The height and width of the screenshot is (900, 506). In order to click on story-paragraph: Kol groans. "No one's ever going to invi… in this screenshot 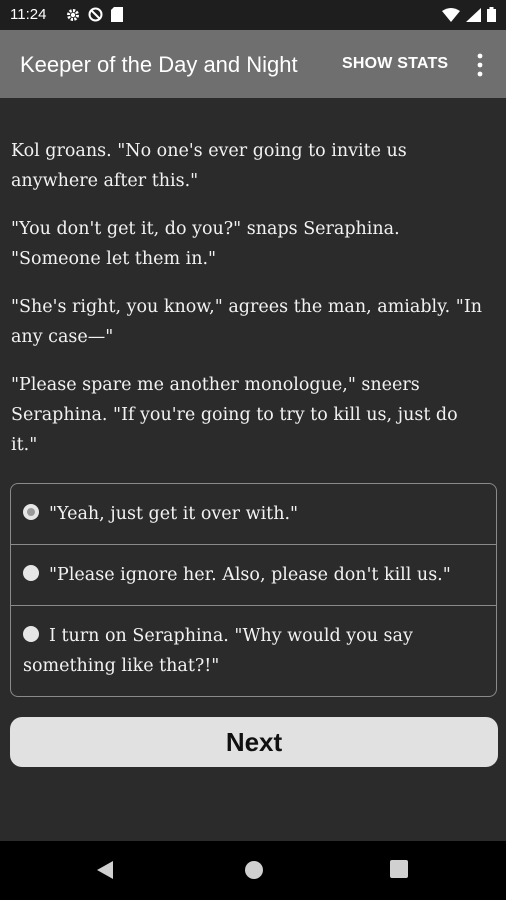, I will do `click(209, 166)`.